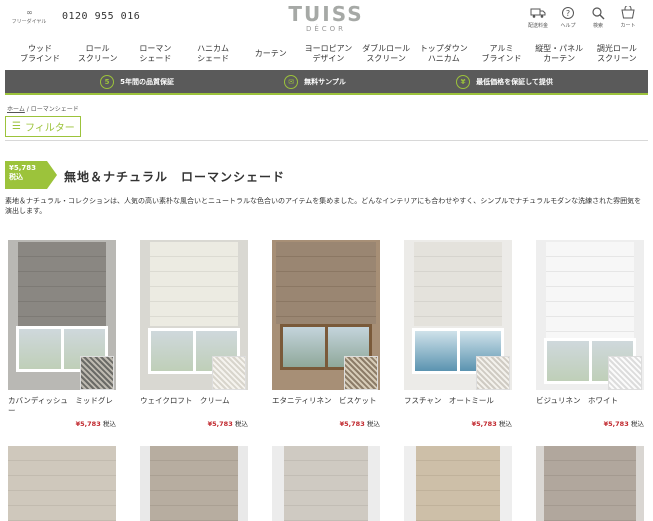 This screenshot has height=521, width=653. I want to click on promo-warranty-text: 5年間の品質保証, so click(147, 81).